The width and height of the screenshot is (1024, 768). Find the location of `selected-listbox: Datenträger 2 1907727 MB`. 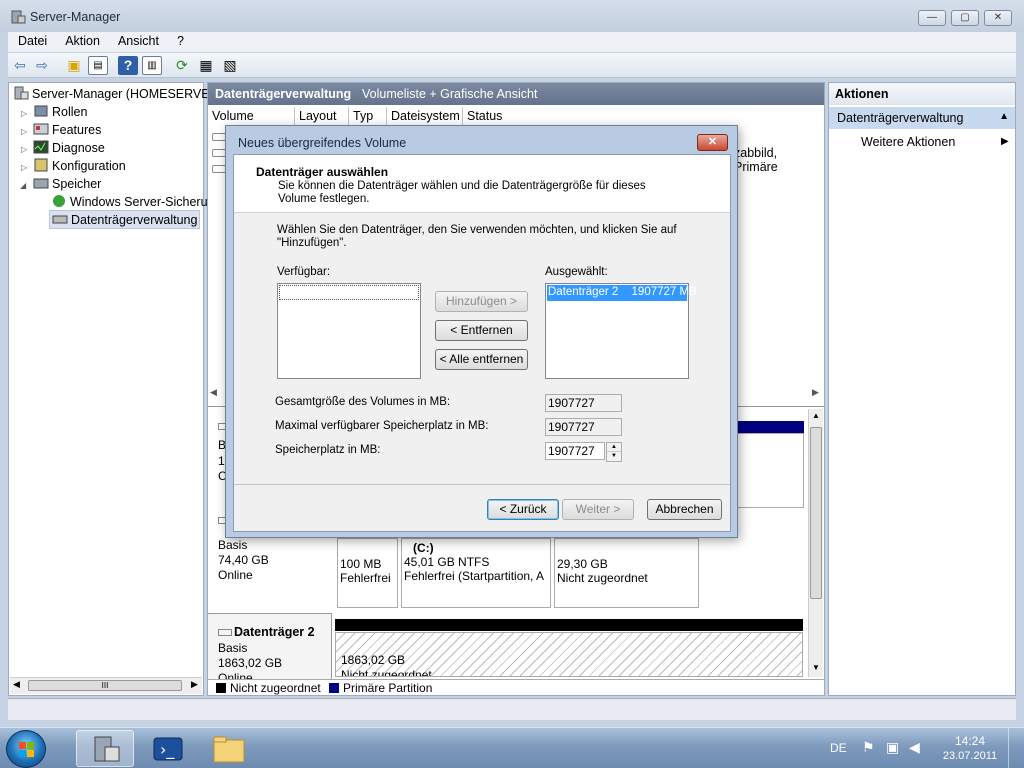

selected-listbox: Datenträger 2 1907727 MB is located at coordinates (621, 331).